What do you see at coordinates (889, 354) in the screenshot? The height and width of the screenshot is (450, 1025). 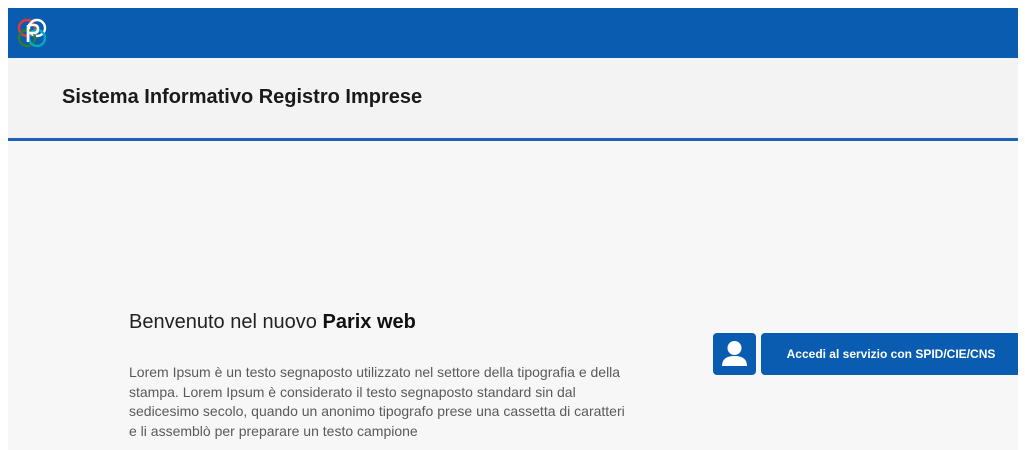 I see `spid-login-button: Accedi al servizio con SPID/CIE/CNS` at bounding box center [889, 354].